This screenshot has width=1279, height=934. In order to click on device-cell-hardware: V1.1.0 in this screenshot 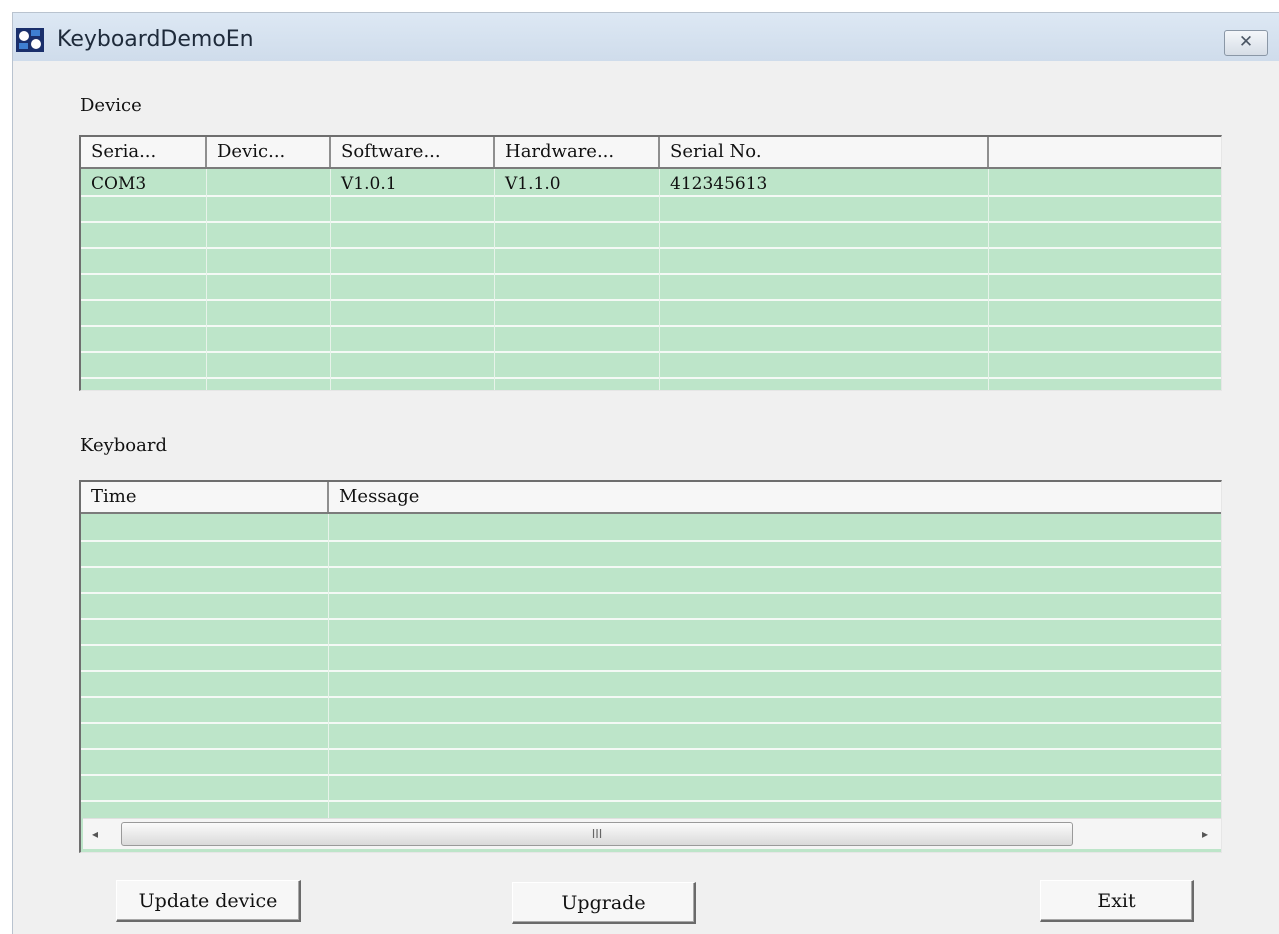, I will do `click(533, 184)`.